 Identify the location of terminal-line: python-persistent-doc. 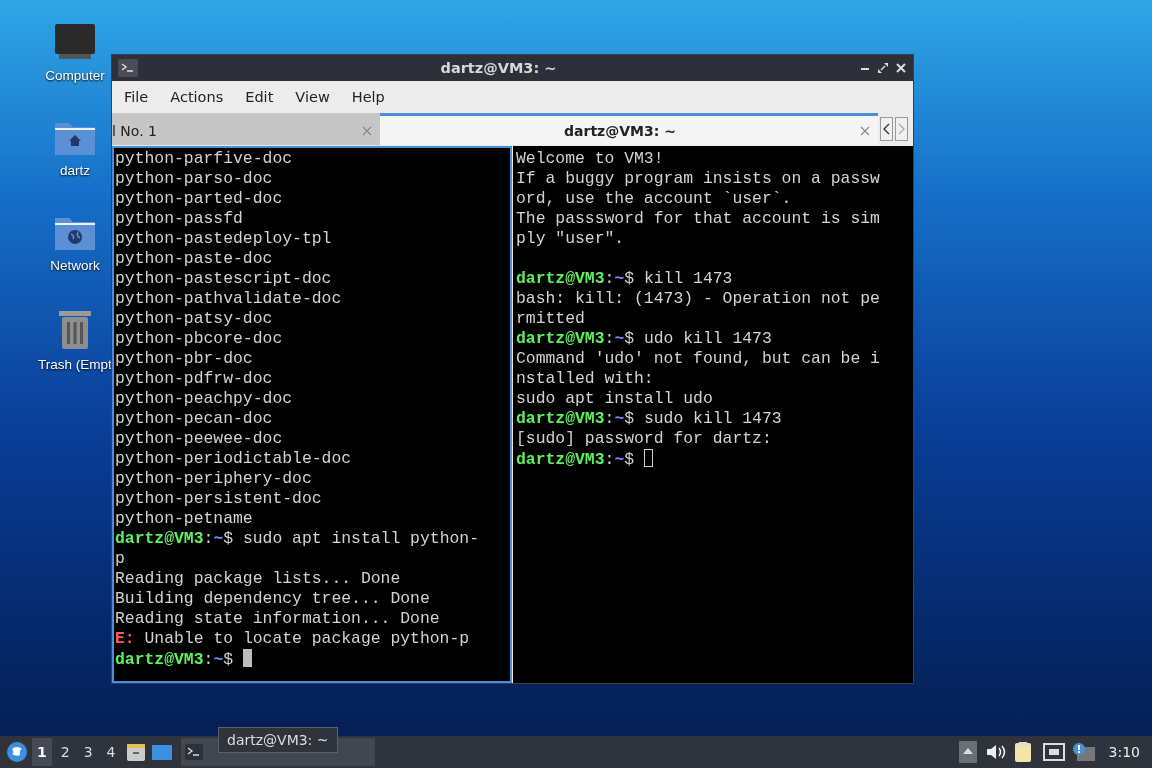
(219, 499).